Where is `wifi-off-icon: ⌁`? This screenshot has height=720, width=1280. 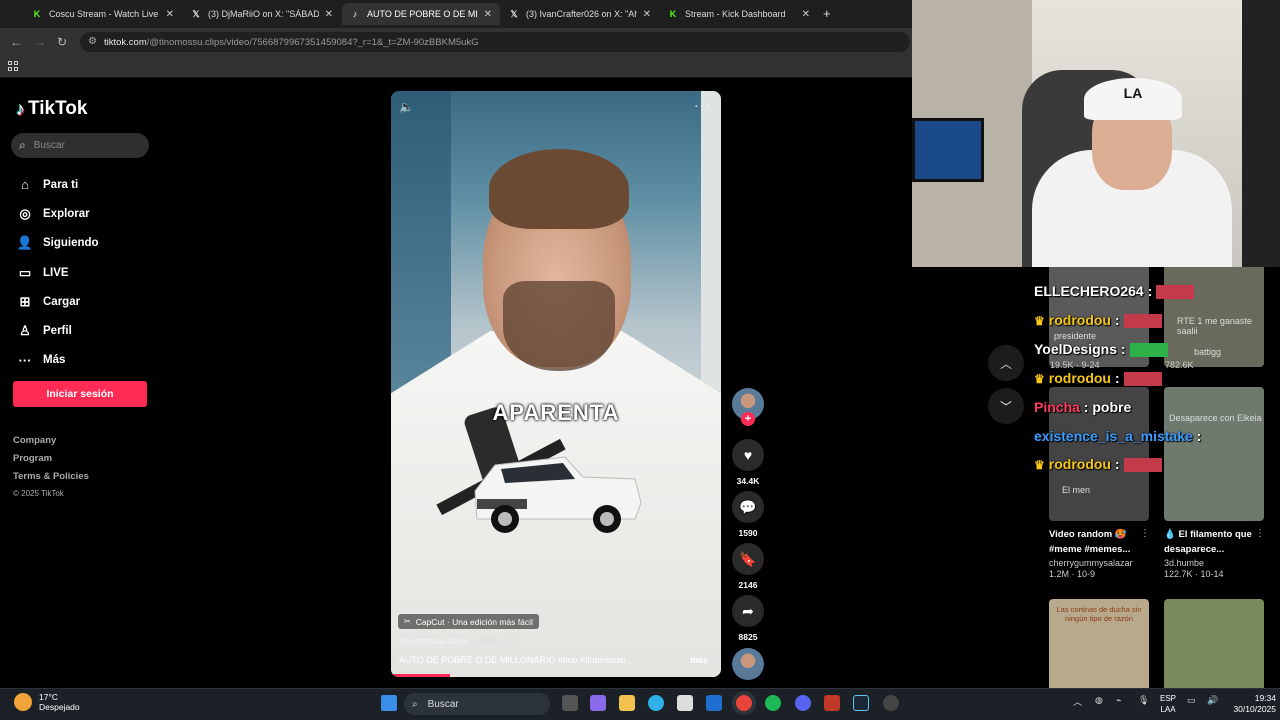 wifi-off-icon: ⌁ is located at coordinates (1118, 700).